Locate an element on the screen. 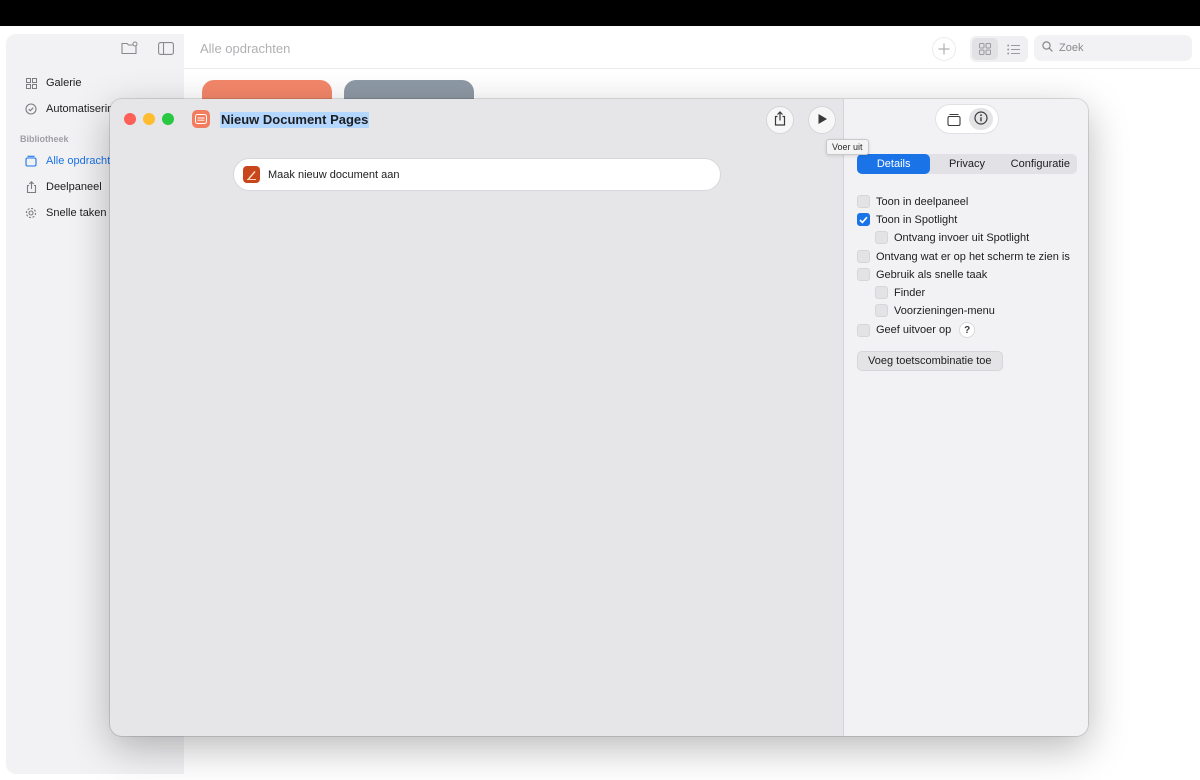 This screenshot has width=1200, height=780. tab-privacy: Privacy is located at coordinates (966, 164).